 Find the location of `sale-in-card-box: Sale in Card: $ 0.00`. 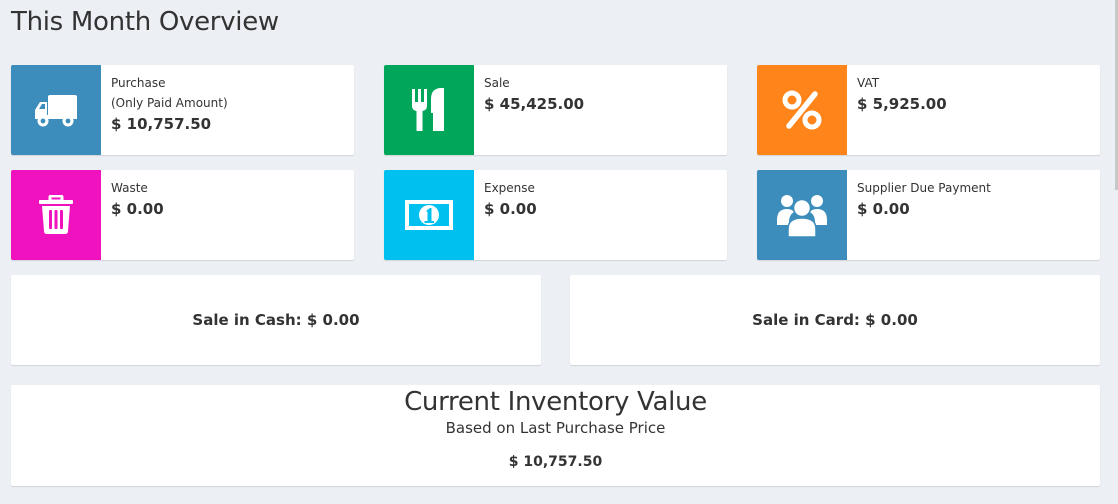

sale-in-card-box: Sale in Card: $ 0.00 is located at coordinates (835, 320).